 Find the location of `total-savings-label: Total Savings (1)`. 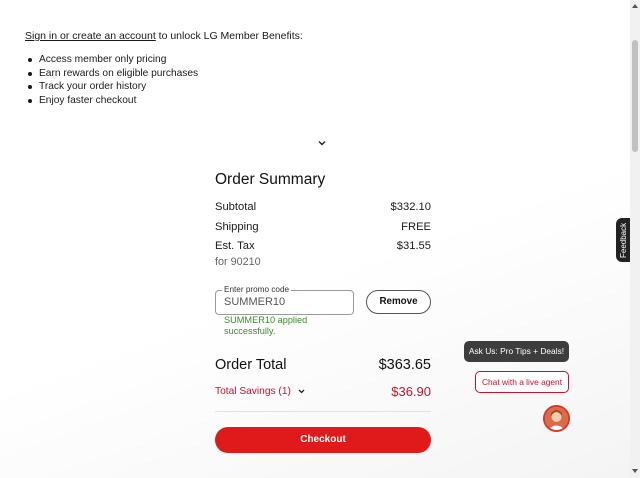

total-savings-label: Total Savings (1) is located at coordinates (253, 391).